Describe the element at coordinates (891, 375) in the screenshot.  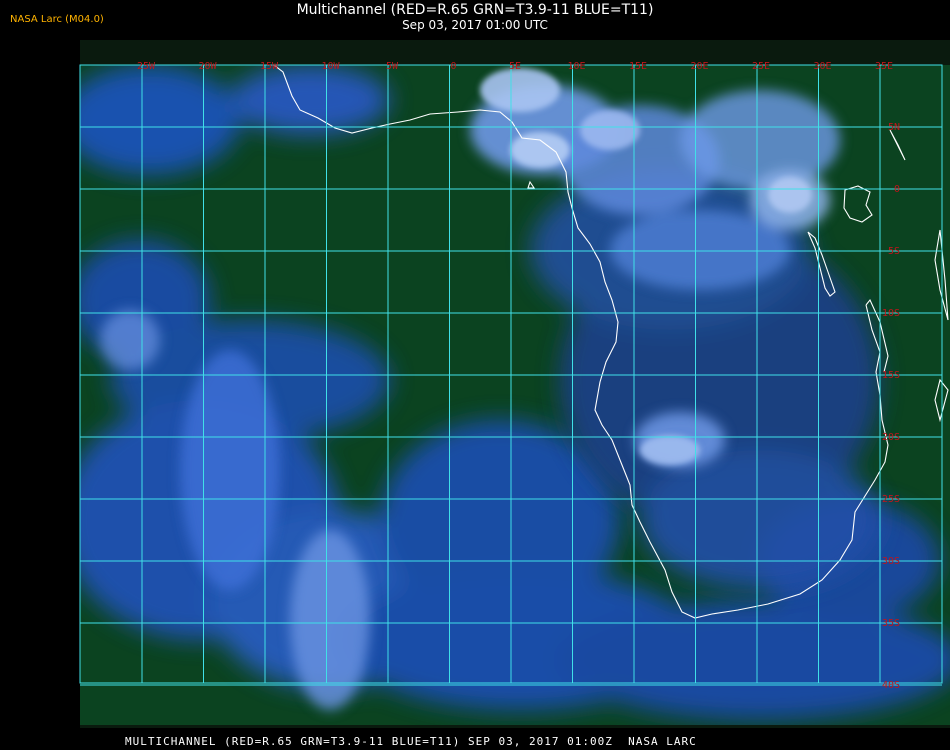
I see `latitude-label: 15S` at that location.